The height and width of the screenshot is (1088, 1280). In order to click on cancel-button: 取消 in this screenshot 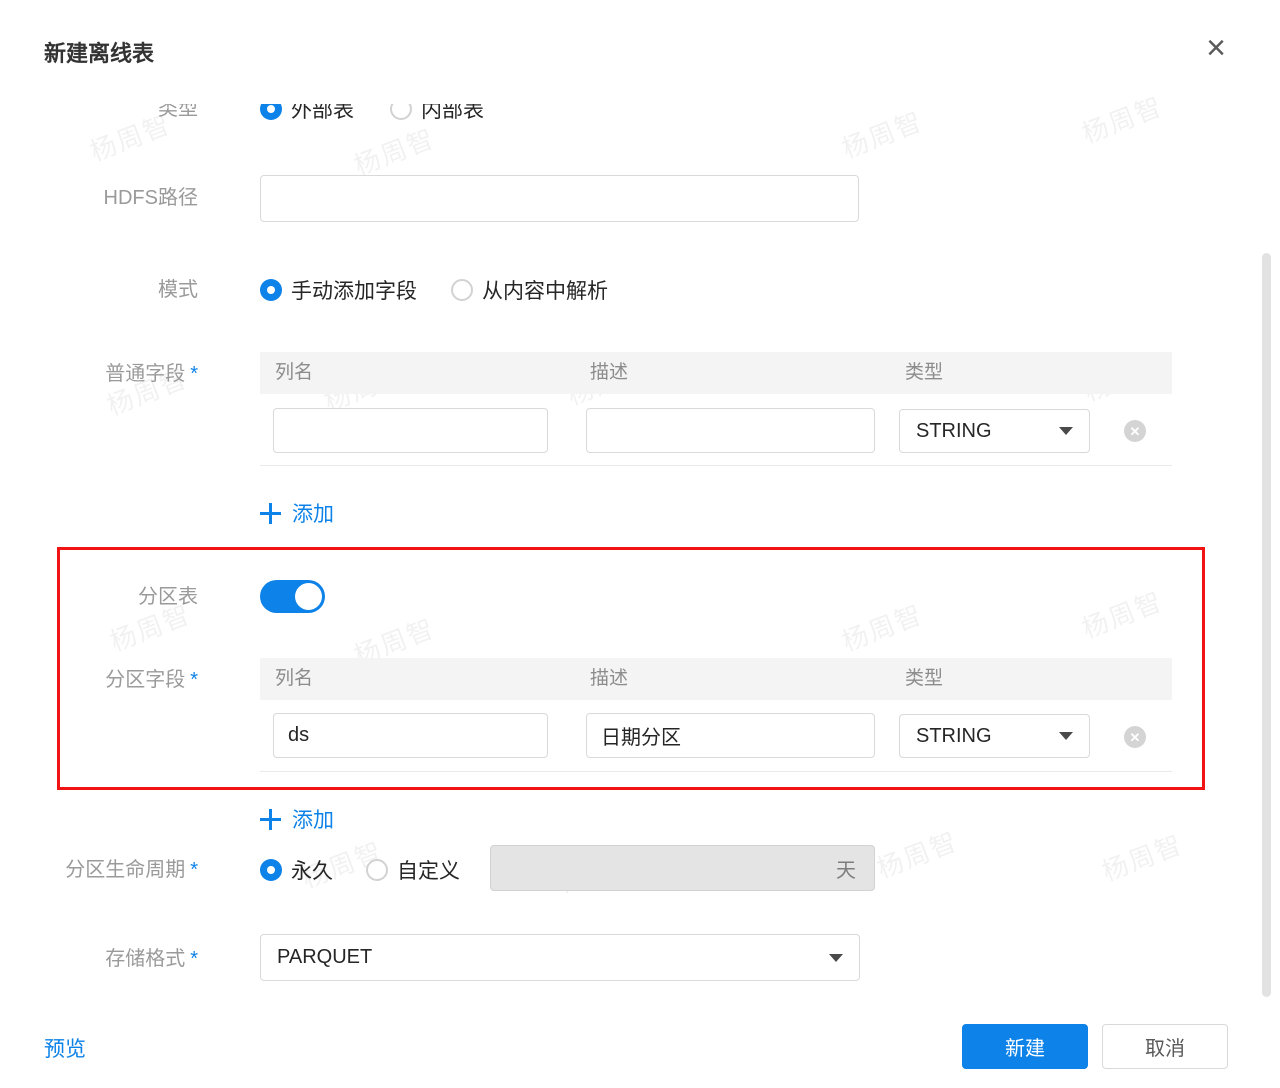, I will do `click(1165, 1046)`.